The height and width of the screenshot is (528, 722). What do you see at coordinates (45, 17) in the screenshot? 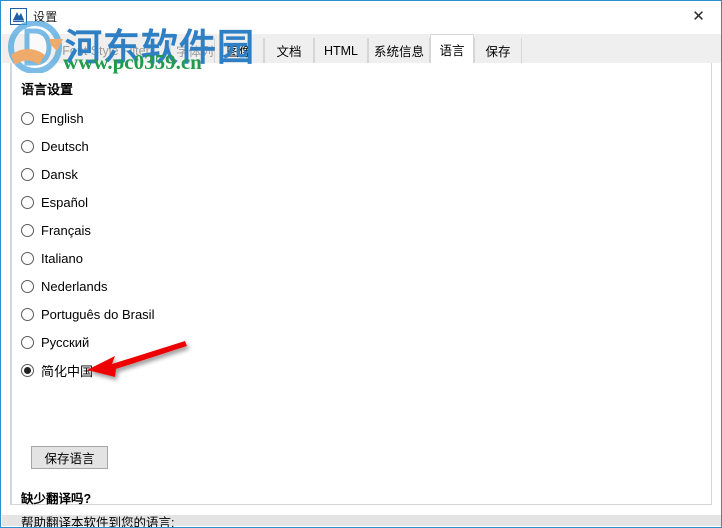
I see `window-title: 设置` at bounding box center [45, 17].